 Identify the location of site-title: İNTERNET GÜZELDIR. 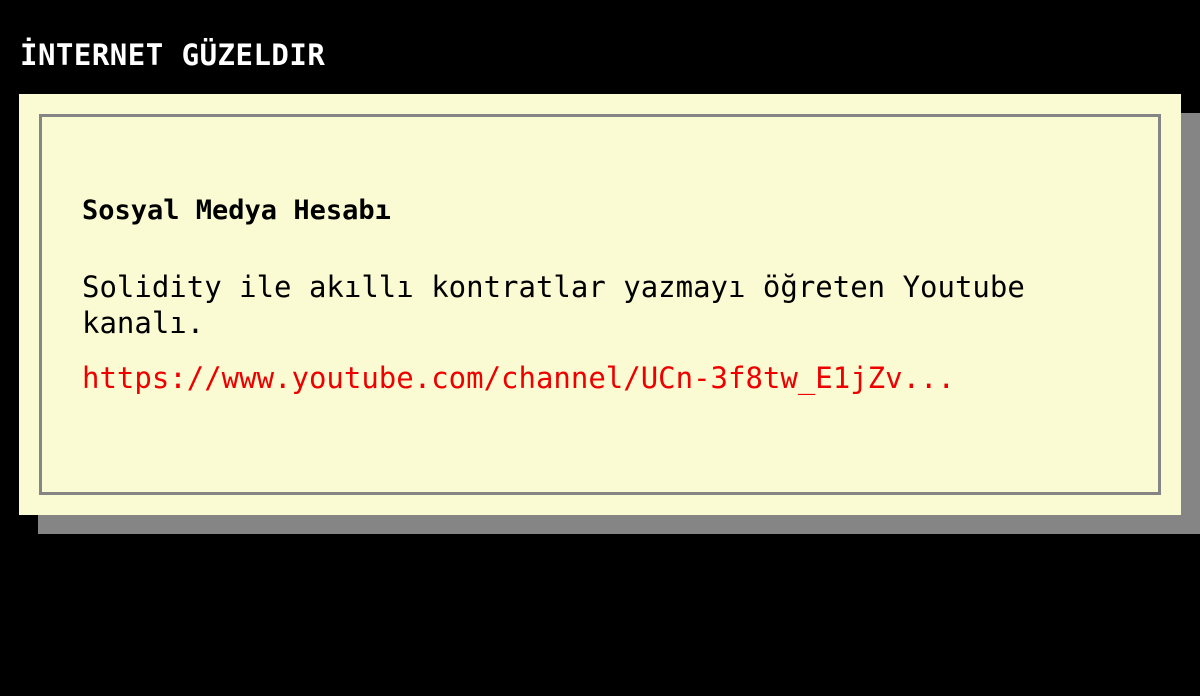
(173, 55).